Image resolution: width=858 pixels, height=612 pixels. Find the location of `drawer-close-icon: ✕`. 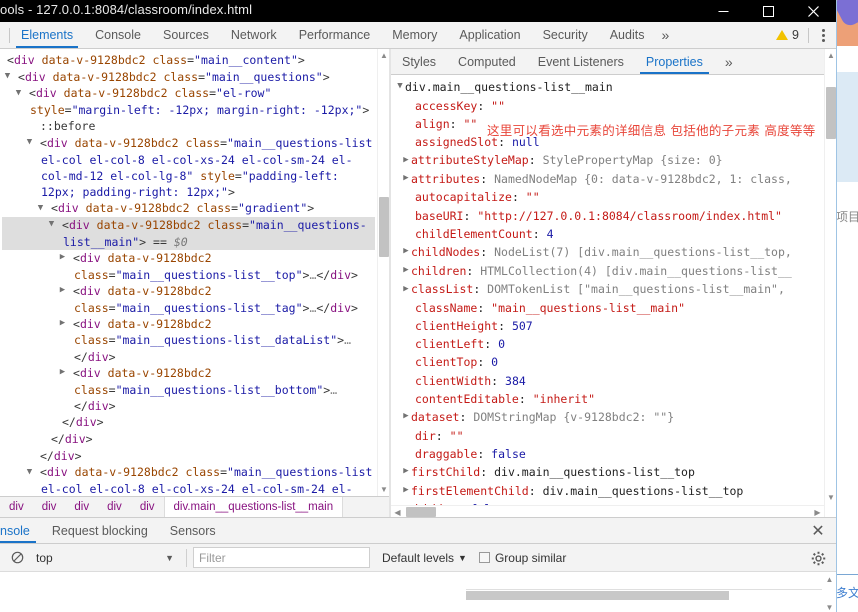

drawer-close-icon: ✕ is located at coordinates (818, 530).